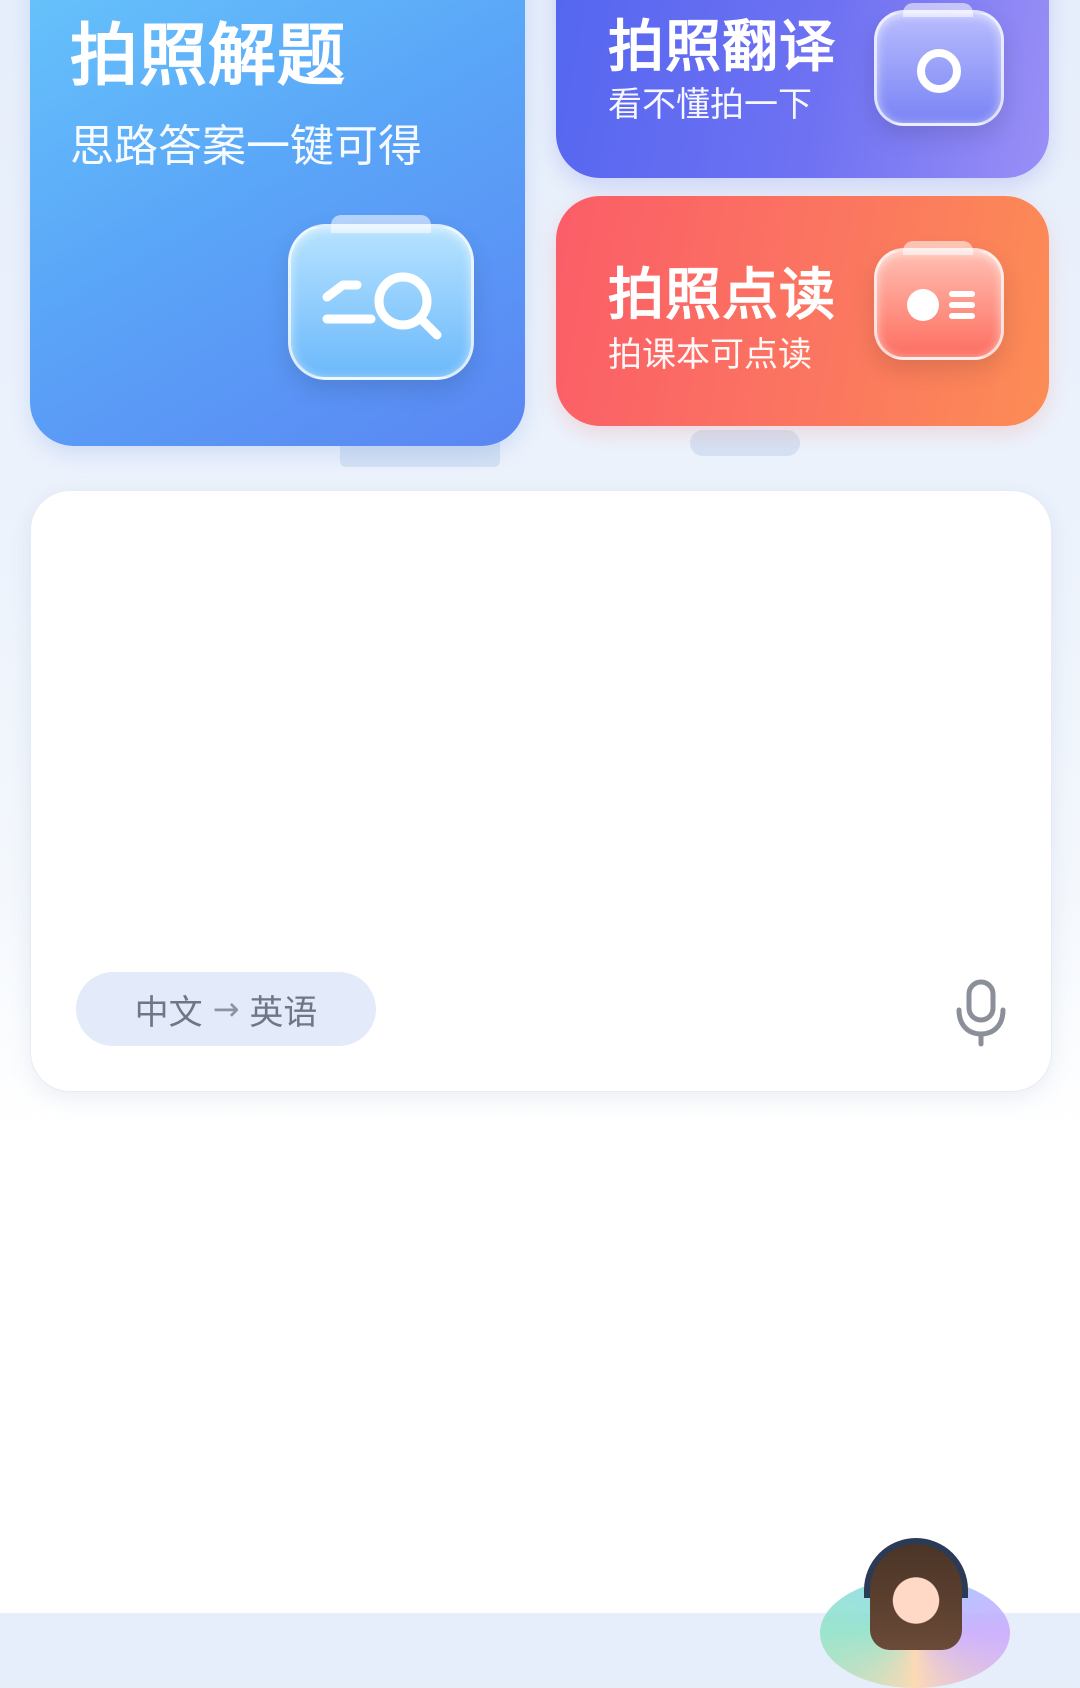 This screenshot has height=1688, width=1080. I want to click on photo-translate-card: 拍照翻译 看不懂拍一下, so click(802, 89).